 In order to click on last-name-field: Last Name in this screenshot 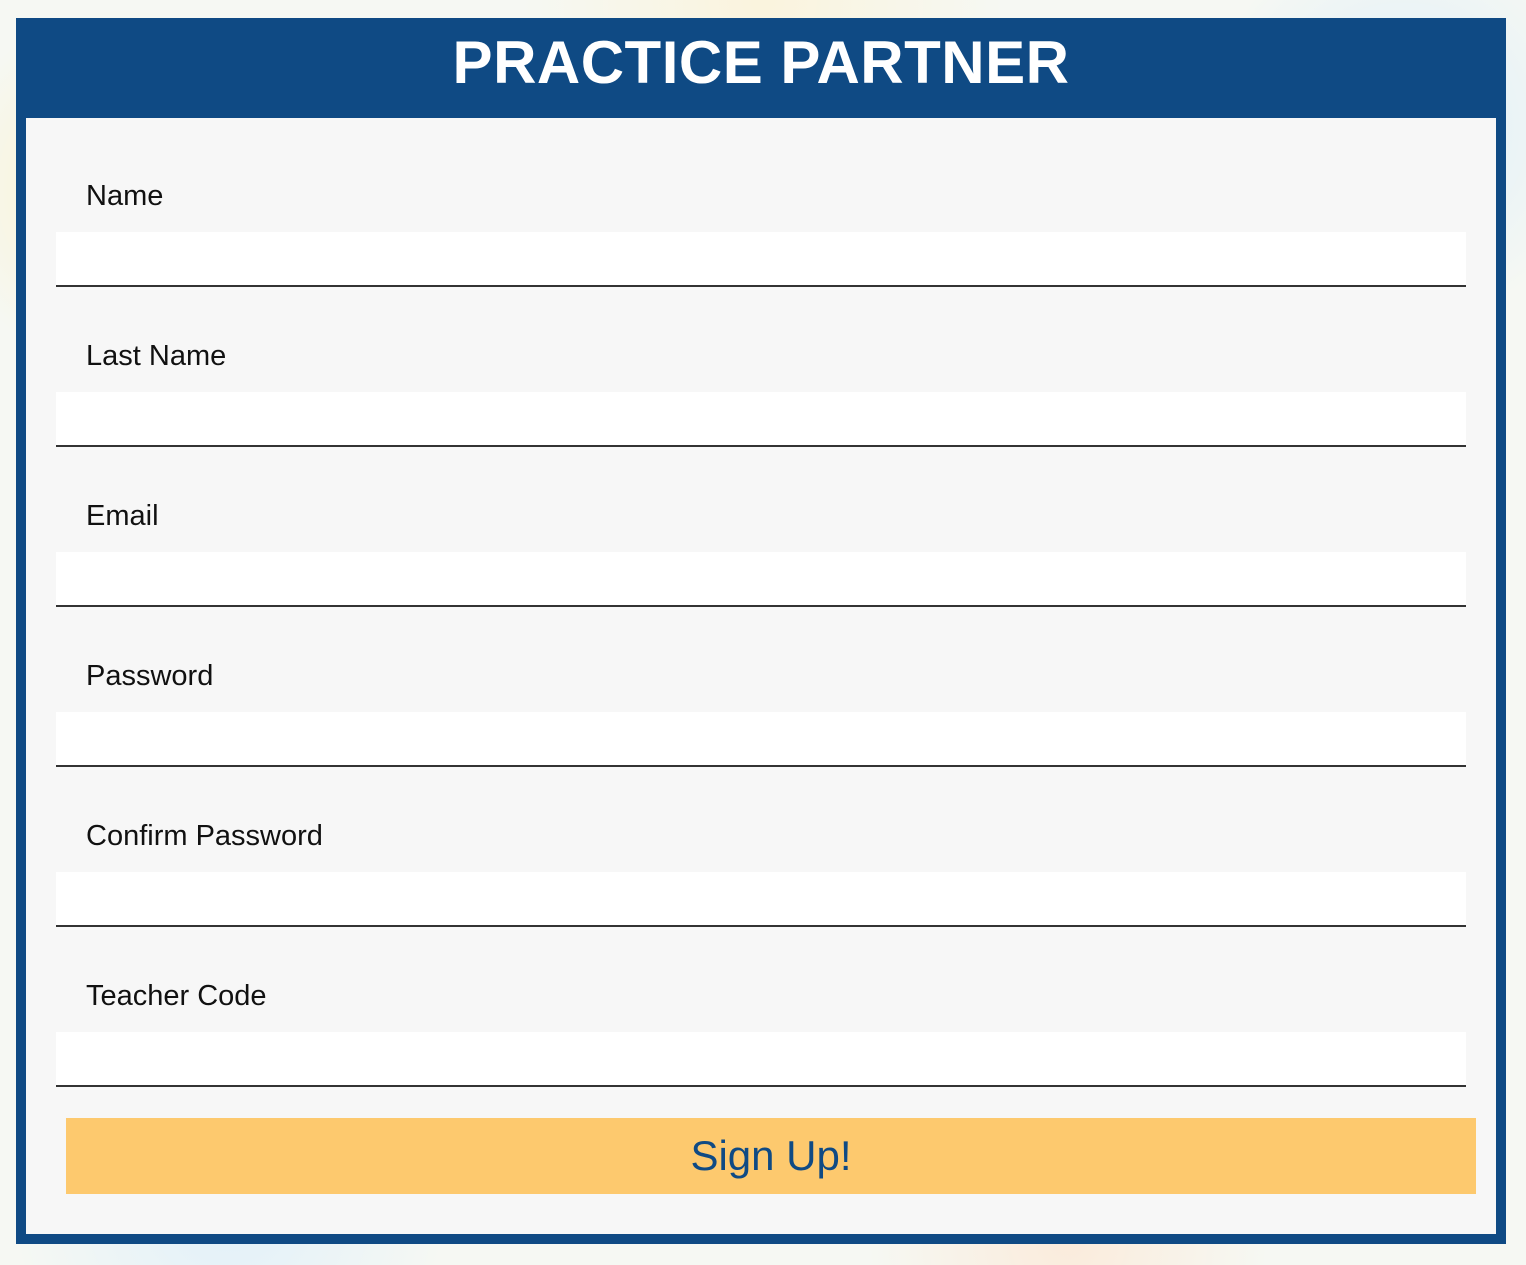, I will do `click(761, 398)`.